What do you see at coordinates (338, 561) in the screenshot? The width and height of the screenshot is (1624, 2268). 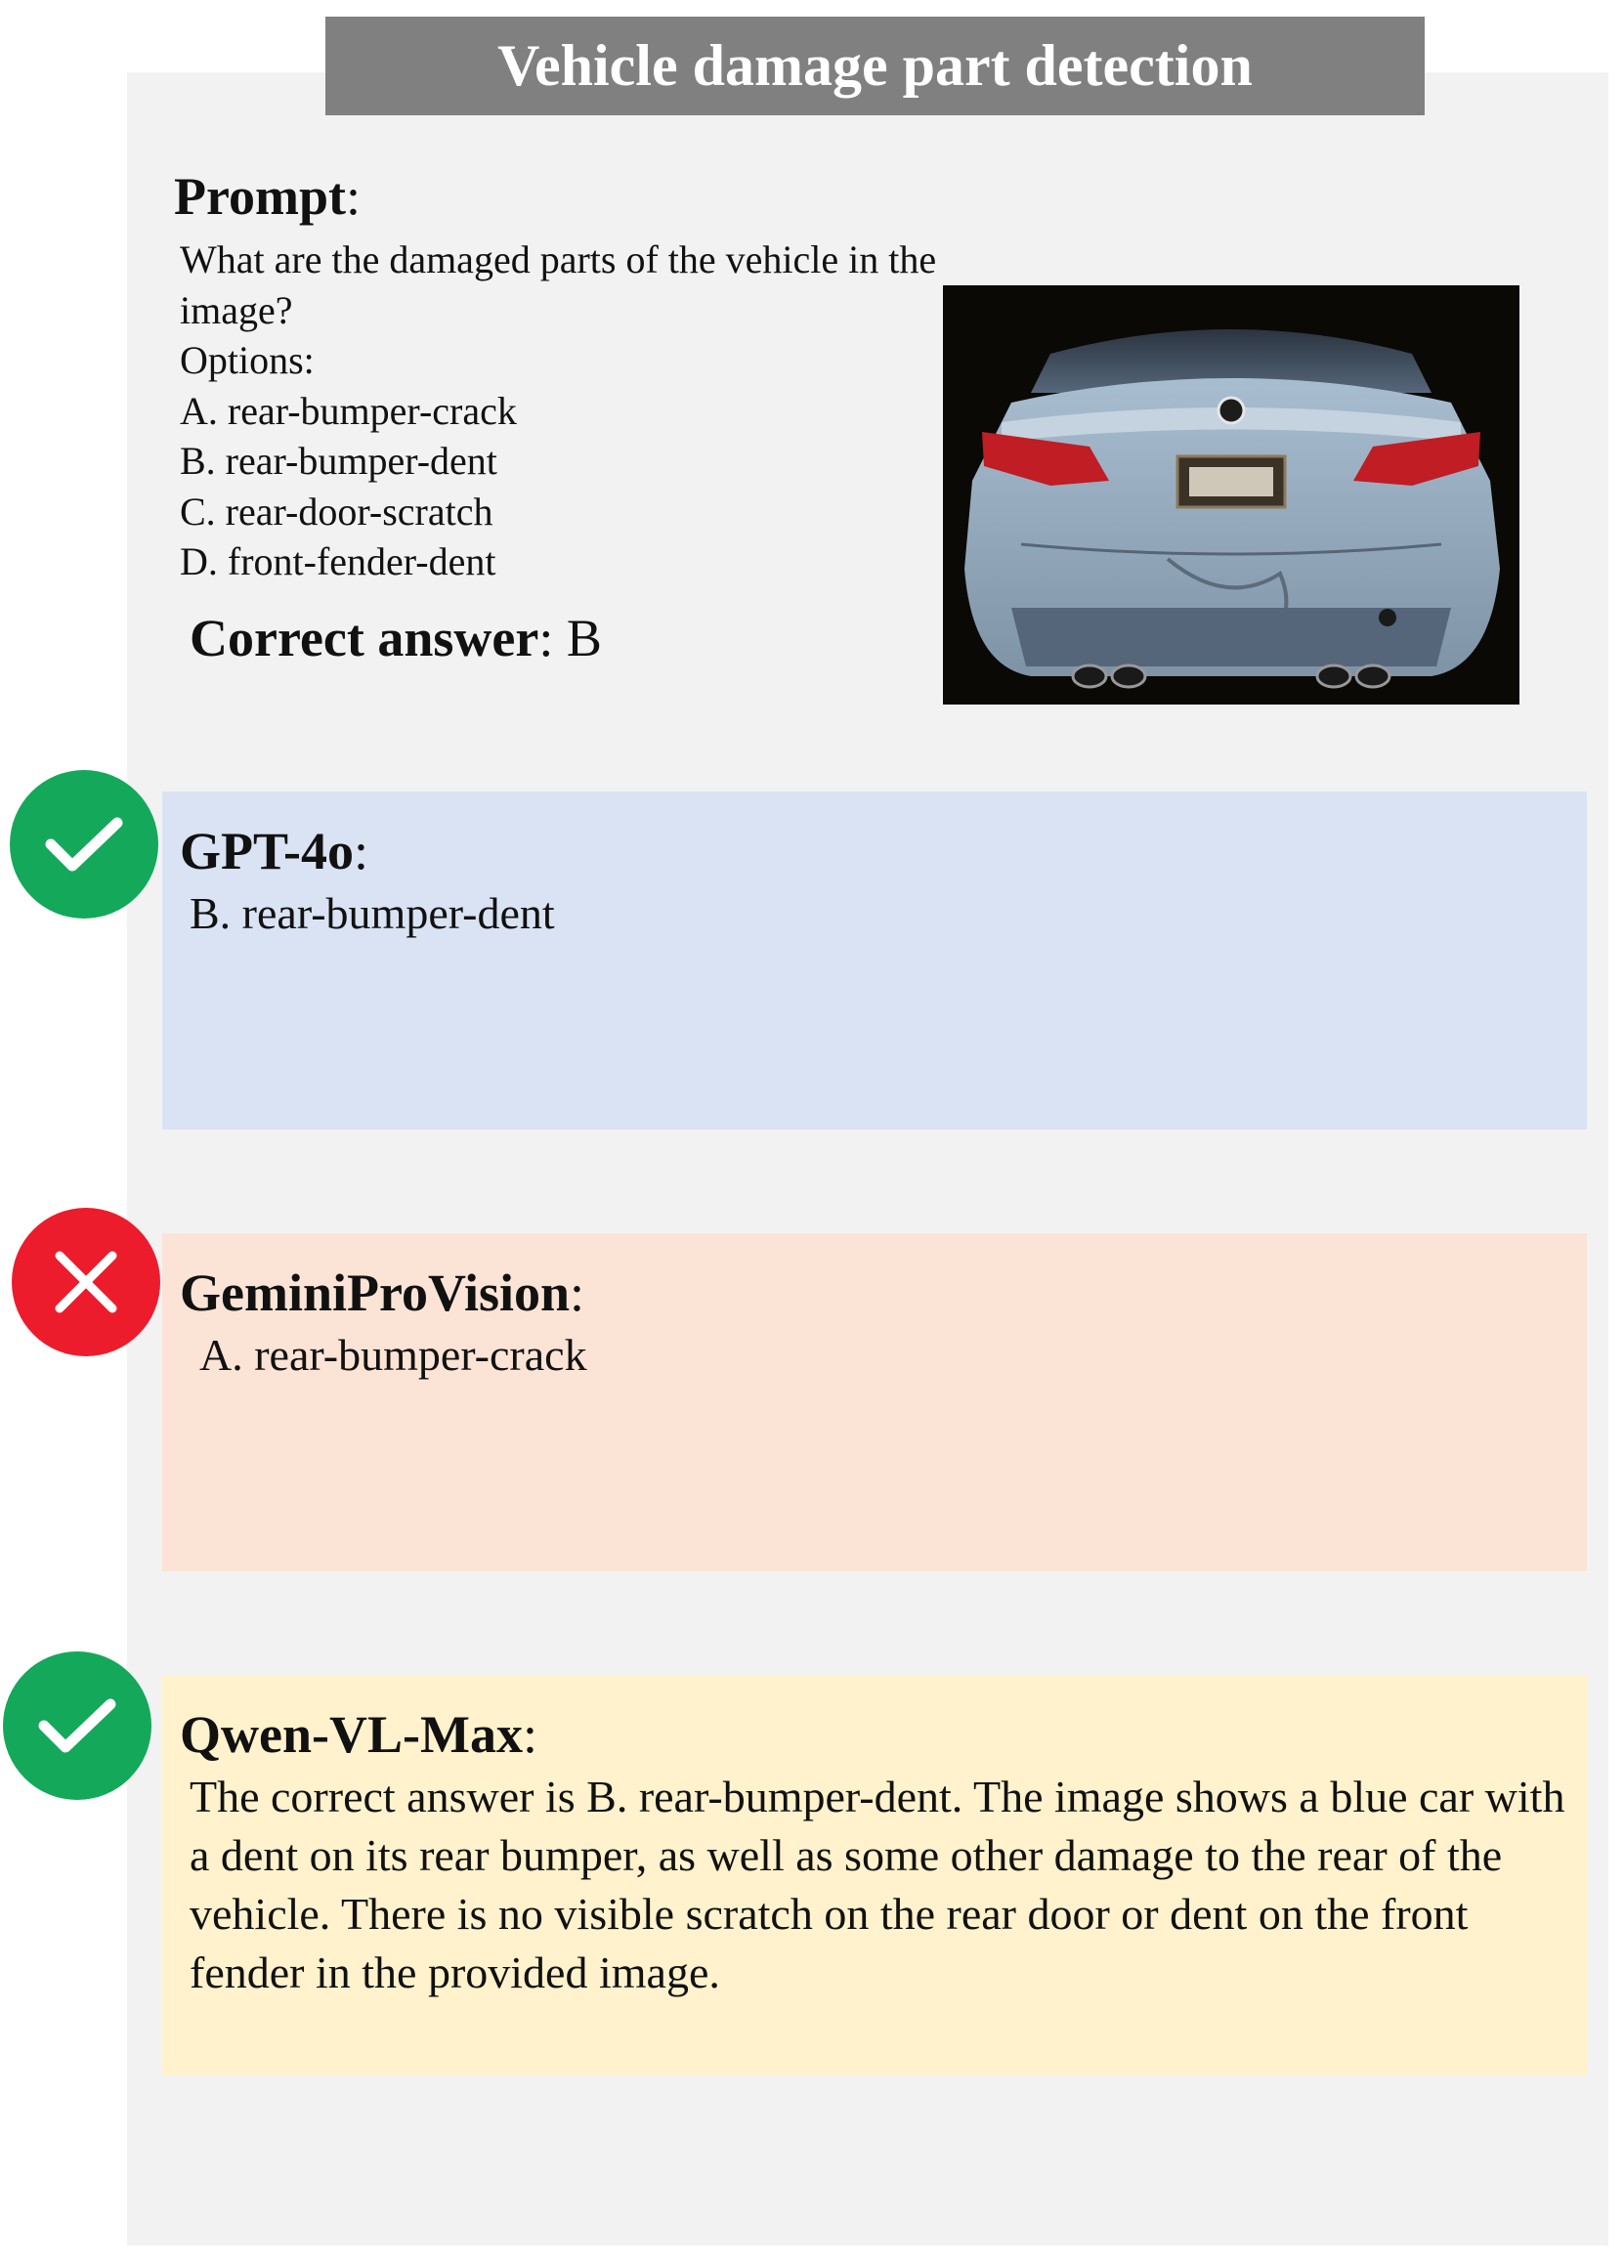 I see `option-d: D. front-fender-dent` at bounding box center [338, 561].